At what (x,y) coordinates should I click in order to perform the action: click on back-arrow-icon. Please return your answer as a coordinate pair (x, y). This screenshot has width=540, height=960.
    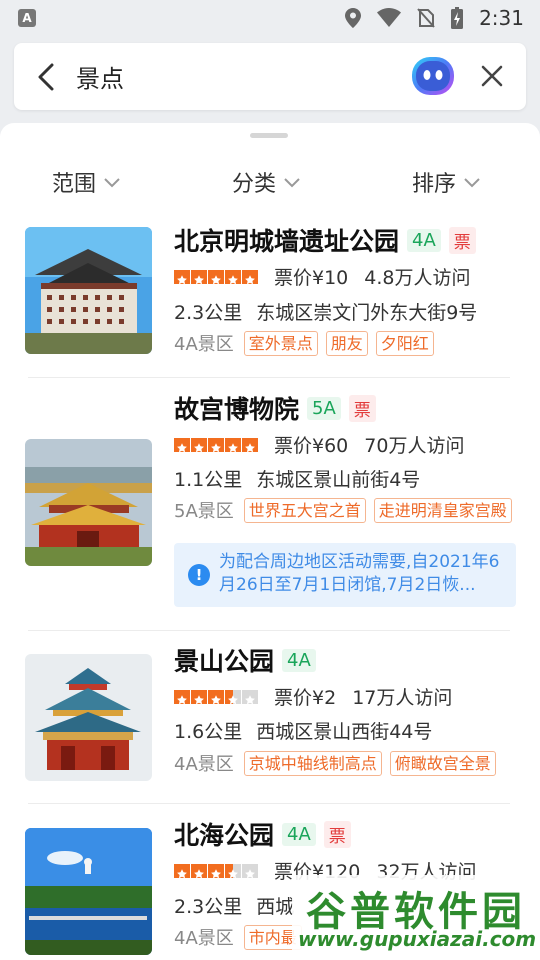
    Looking at the image, I should click on (46, 76).